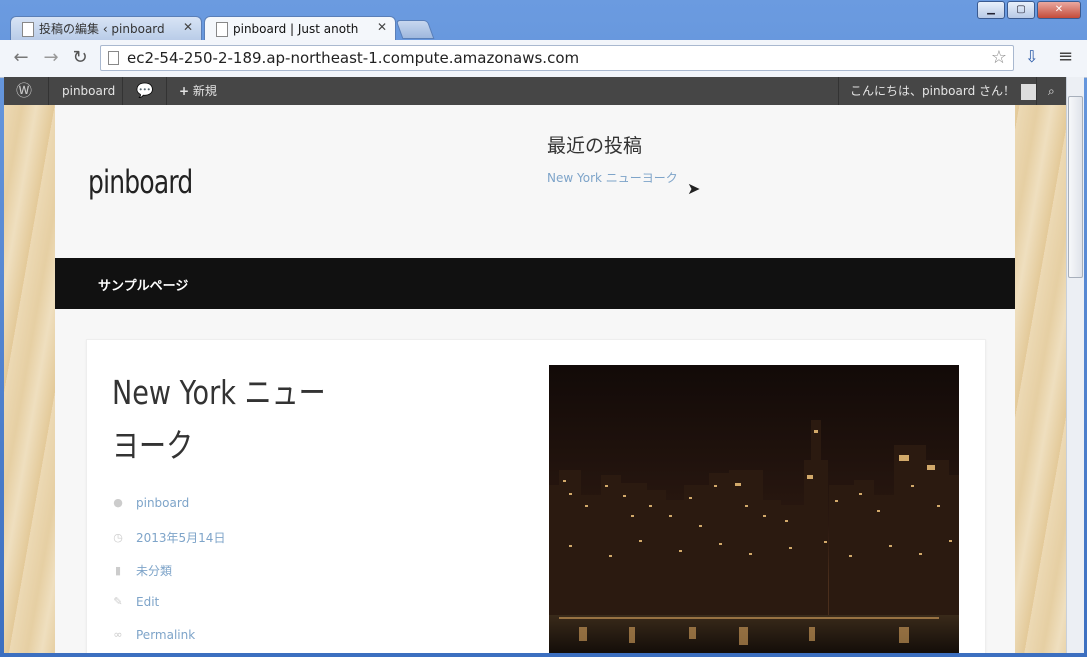 The width and height of the screenshot is (1087, 657). What do you see at coordinates (612, 177) in the screenshot?
I see `recent-post-link: New York ニューヨーク` at bounding box center [612, 177].